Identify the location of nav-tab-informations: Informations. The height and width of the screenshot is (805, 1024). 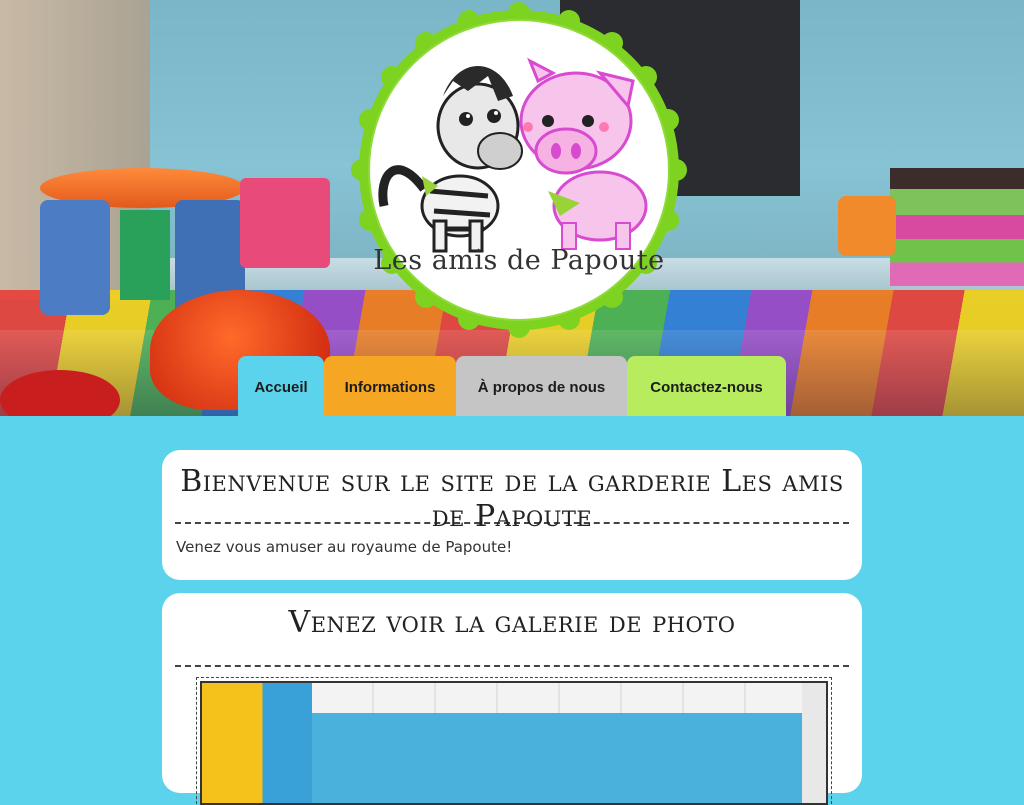
(390, 386).